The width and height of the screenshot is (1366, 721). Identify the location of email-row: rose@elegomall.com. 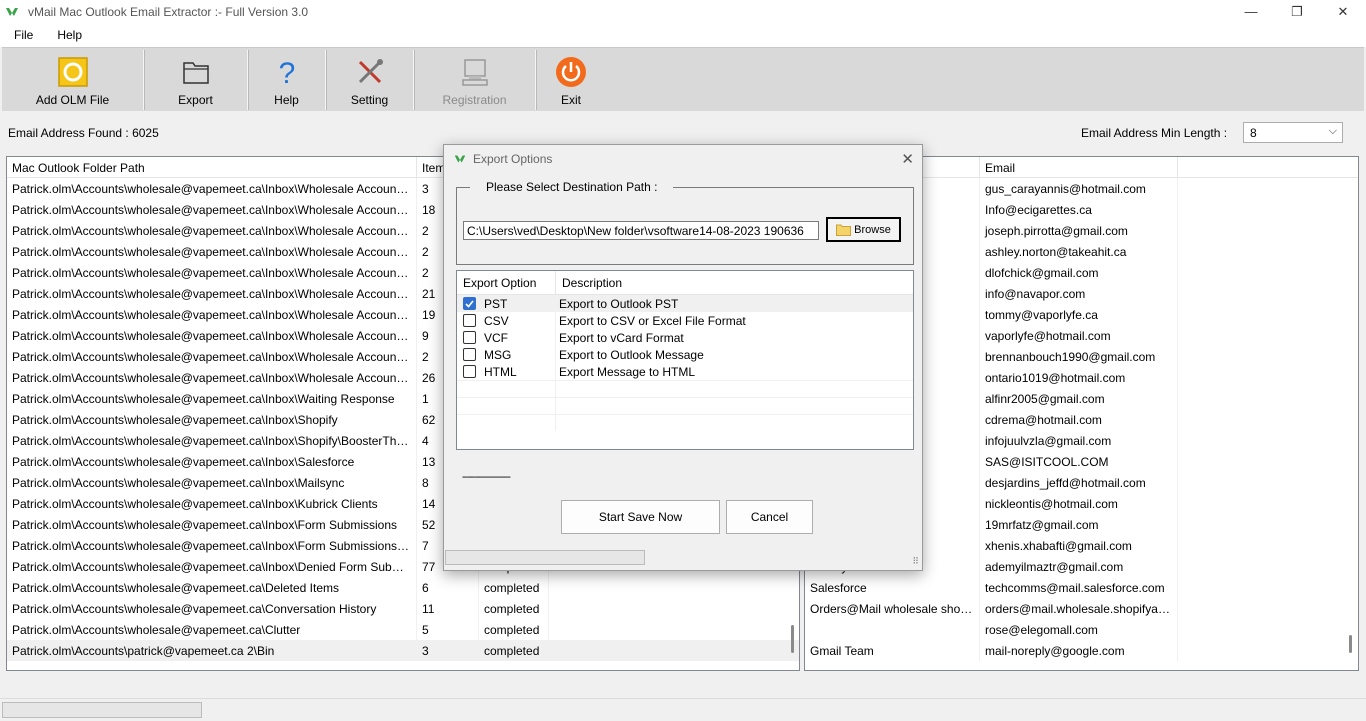
(1081, 629).